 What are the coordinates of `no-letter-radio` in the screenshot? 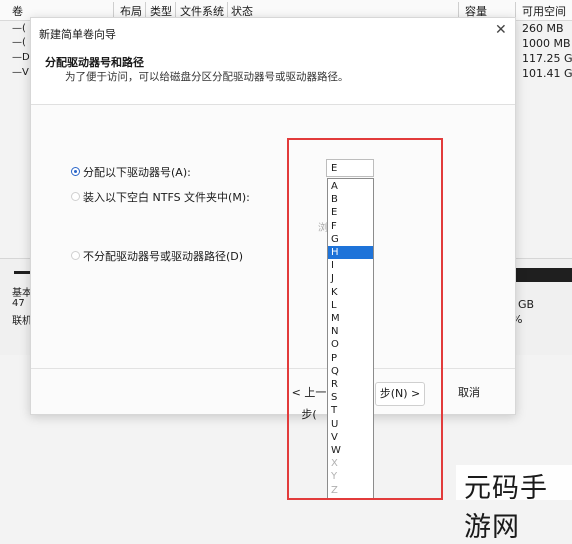 It's located at (75, 255).